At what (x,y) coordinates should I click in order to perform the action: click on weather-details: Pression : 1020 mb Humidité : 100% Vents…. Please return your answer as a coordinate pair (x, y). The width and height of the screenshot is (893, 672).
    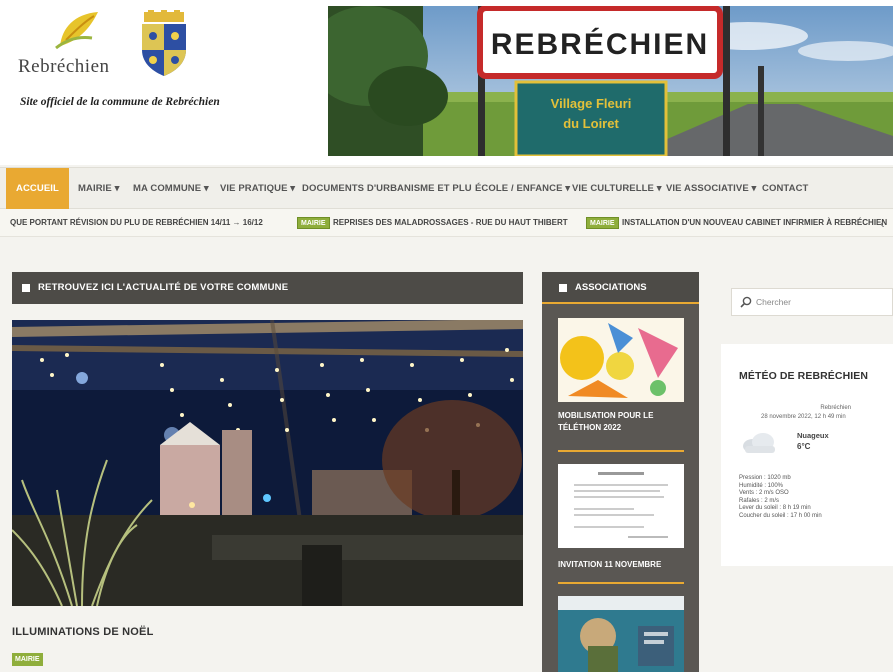
    Looking at the image, I should click on (780, 497).